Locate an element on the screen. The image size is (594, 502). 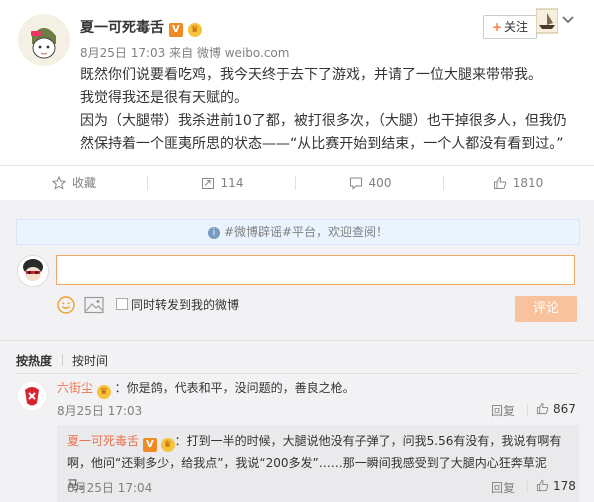
emoji-icon is located at coordinates (66, 305).